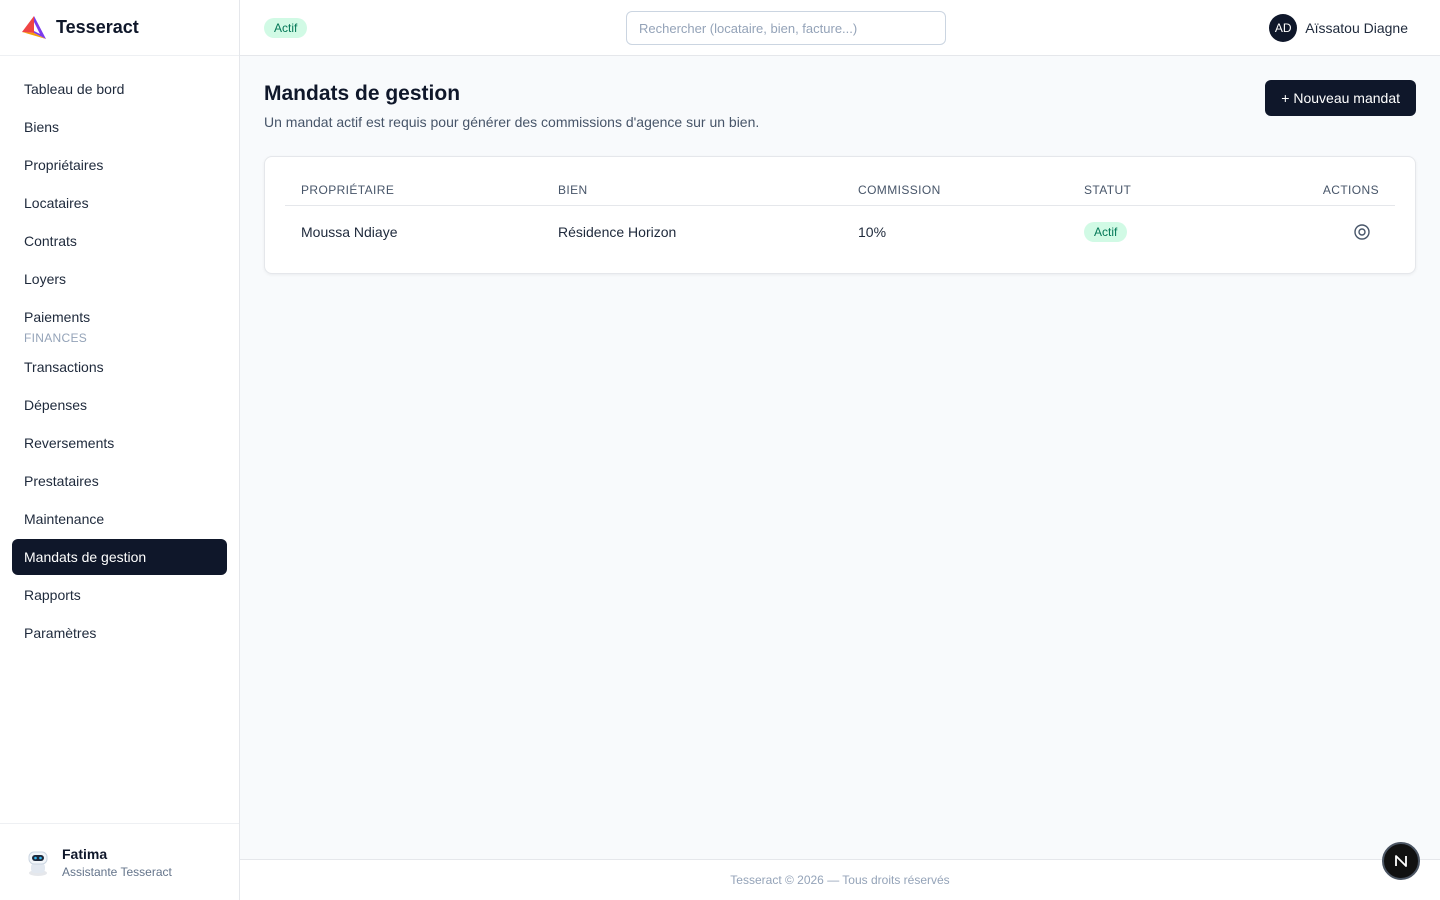  Describe the element at coordinates (42, 127) in the screenshot. I see `sidebar-item-label: Biens` at that location.